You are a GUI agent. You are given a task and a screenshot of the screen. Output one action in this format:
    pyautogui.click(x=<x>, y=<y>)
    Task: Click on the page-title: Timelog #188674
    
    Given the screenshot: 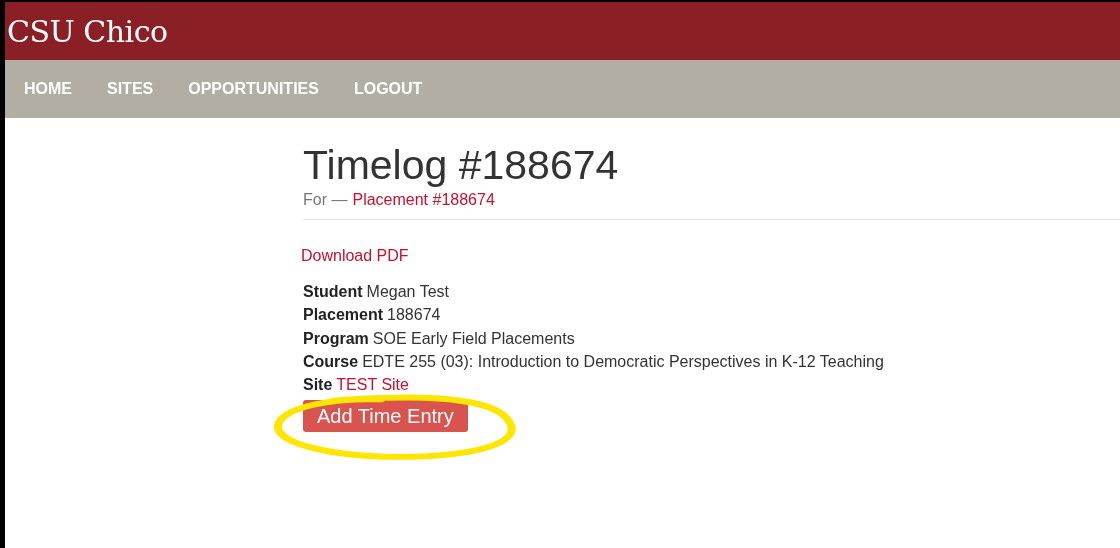 What is the action you would take?
    pyautogui.click(x=461, y=165)
    